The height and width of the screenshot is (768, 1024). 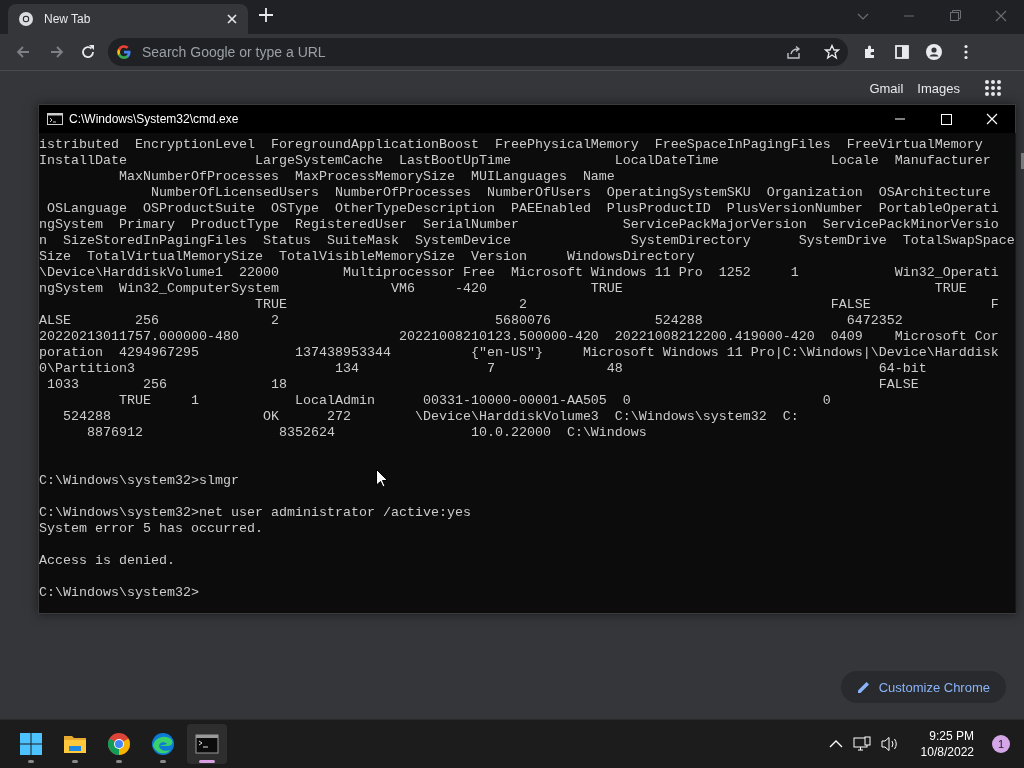 I want to click on console-line: NumberOfLicensedUsers NumberOfProcesses NumberOfUsers OperatingSystemSKU Organization OSArchitecture, so click(x=570, y=193).